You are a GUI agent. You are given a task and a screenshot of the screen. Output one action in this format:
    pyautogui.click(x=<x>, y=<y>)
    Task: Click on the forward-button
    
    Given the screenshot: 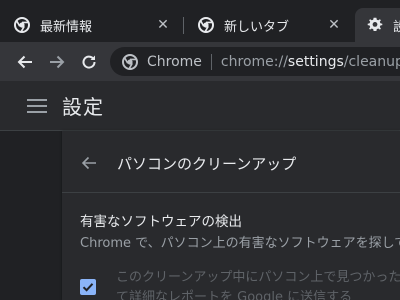 What is the action you would take?
    pyautogui.click(x=57, y=62)
    